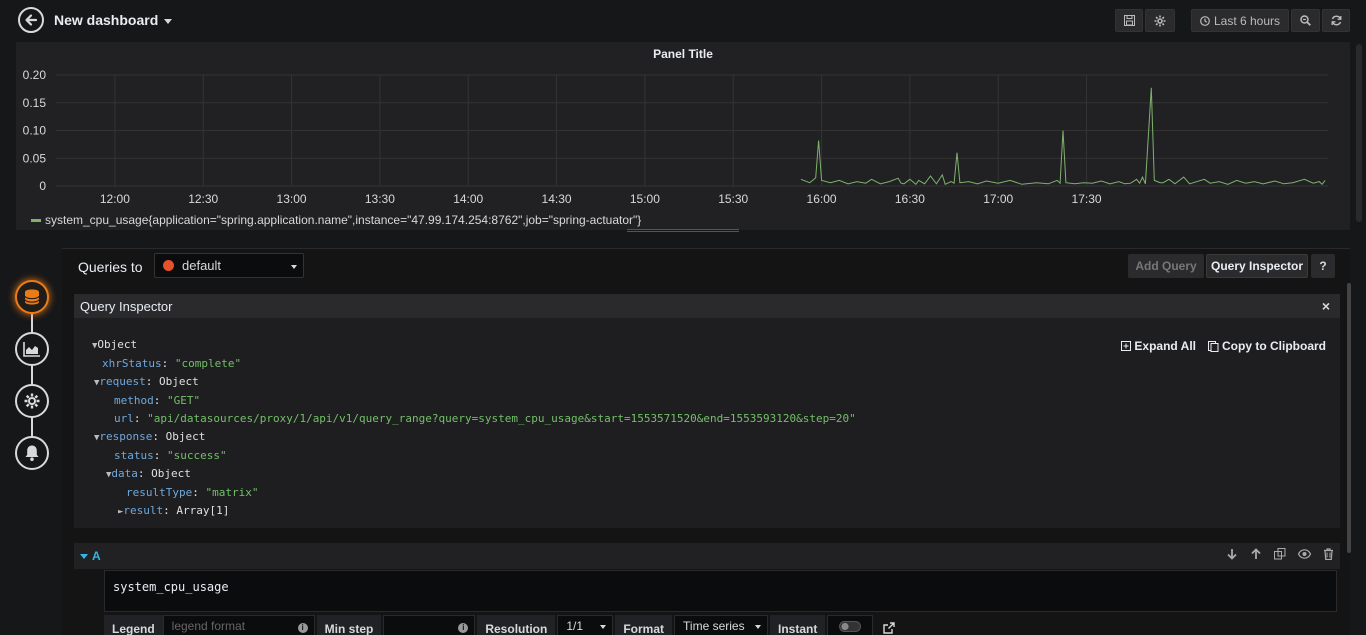 The image size is (1366, 635). I want to click on expand-icon, so click(1126, 346).